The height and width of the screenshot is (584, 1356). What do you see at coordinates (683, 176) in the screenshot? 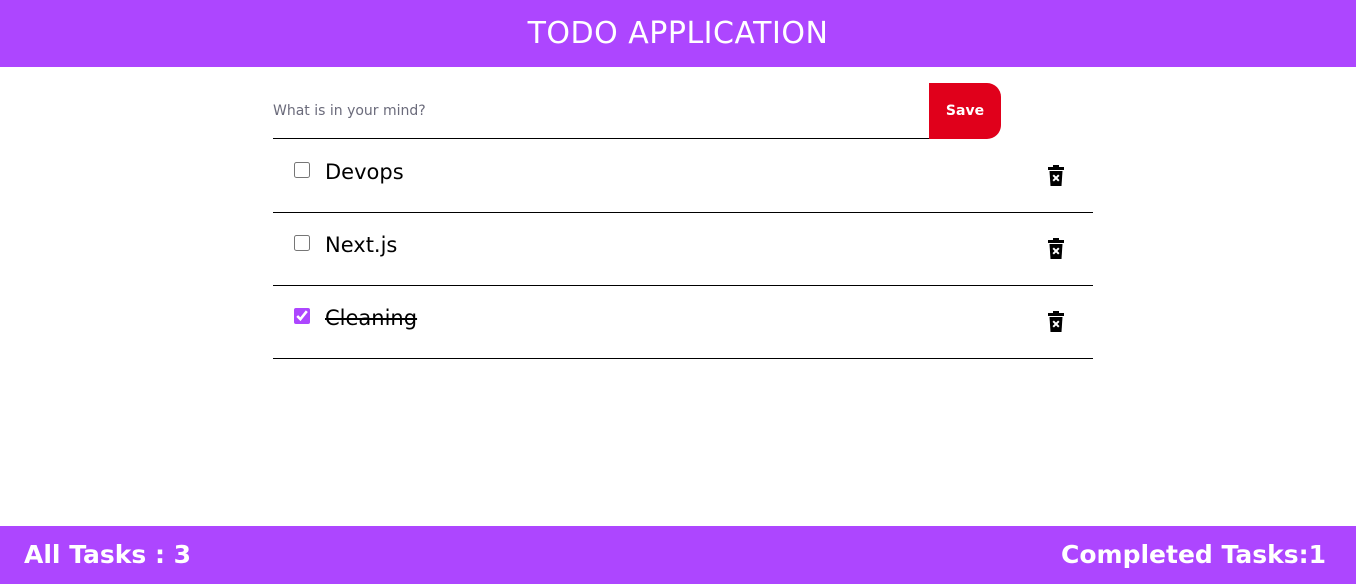
I see `task-item: Devops` at bounding box center [683, 176].